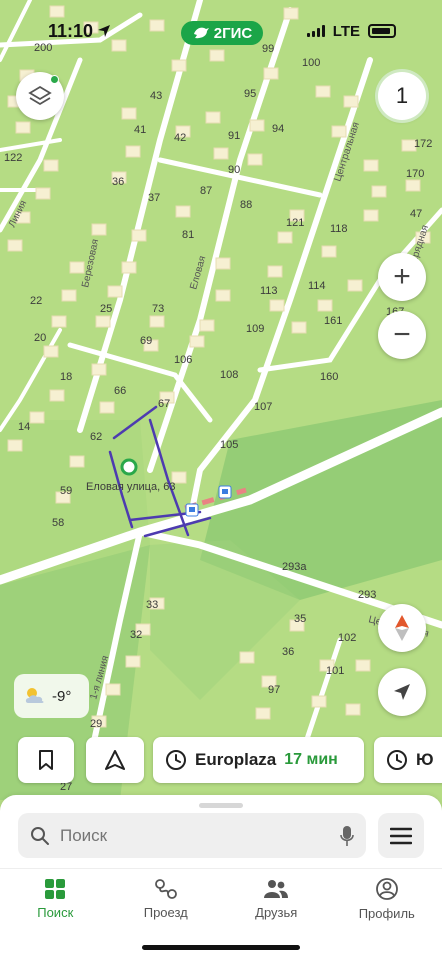 This screenshot has width=442, height=960. I want to click on map-house-number: 108, so click(229, 375).